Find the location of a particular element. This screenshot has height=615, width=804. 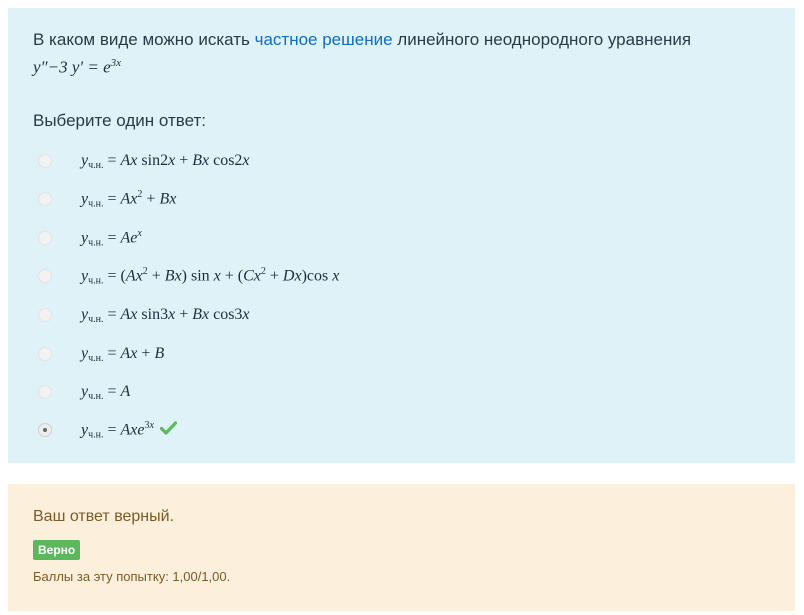

option-formula: yч.н. = Ax + B is located at coordinates (123, 354).